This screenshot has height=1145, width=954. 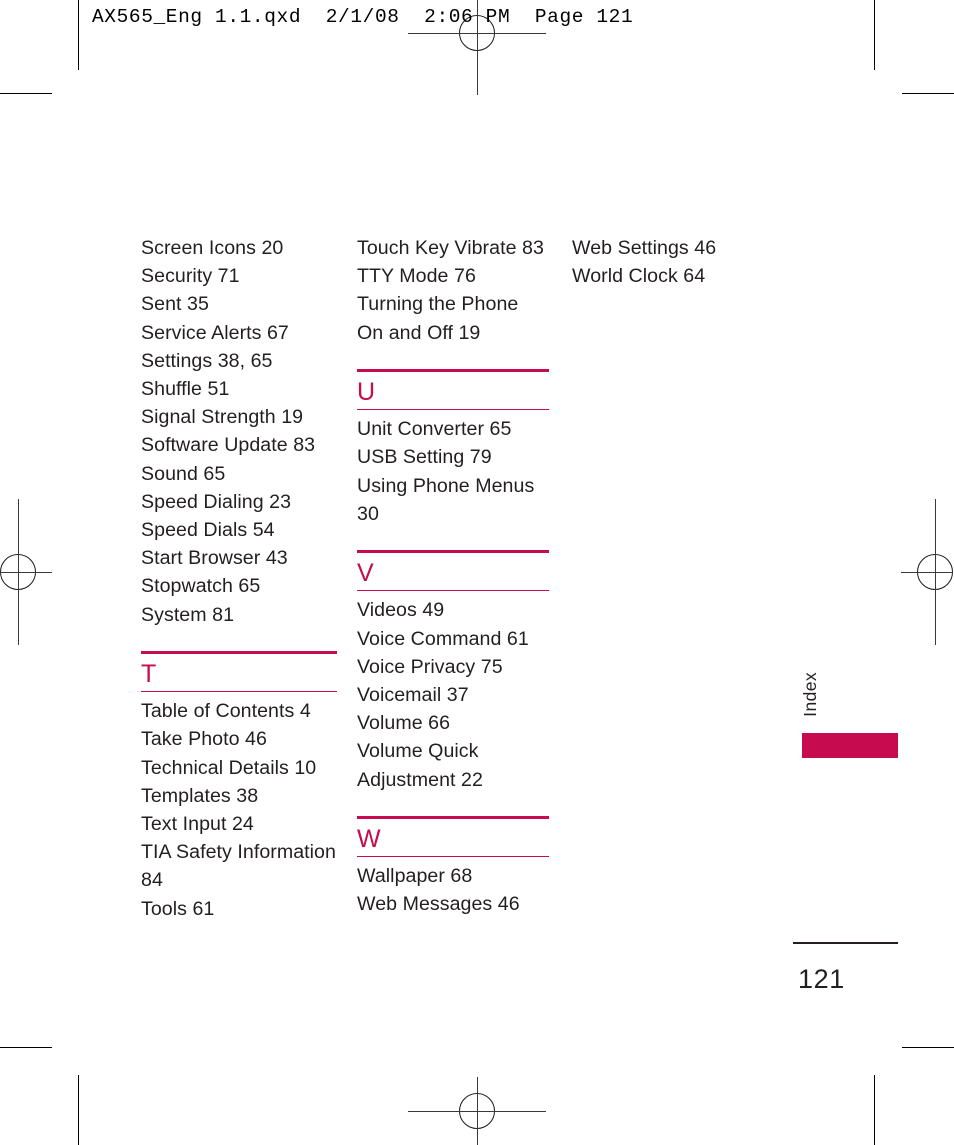 What do you see at coordinates (874, 1110) in the screenshot?
I see `crop-mark-bottom-right-vertical` at bounding box center [874, 1110].